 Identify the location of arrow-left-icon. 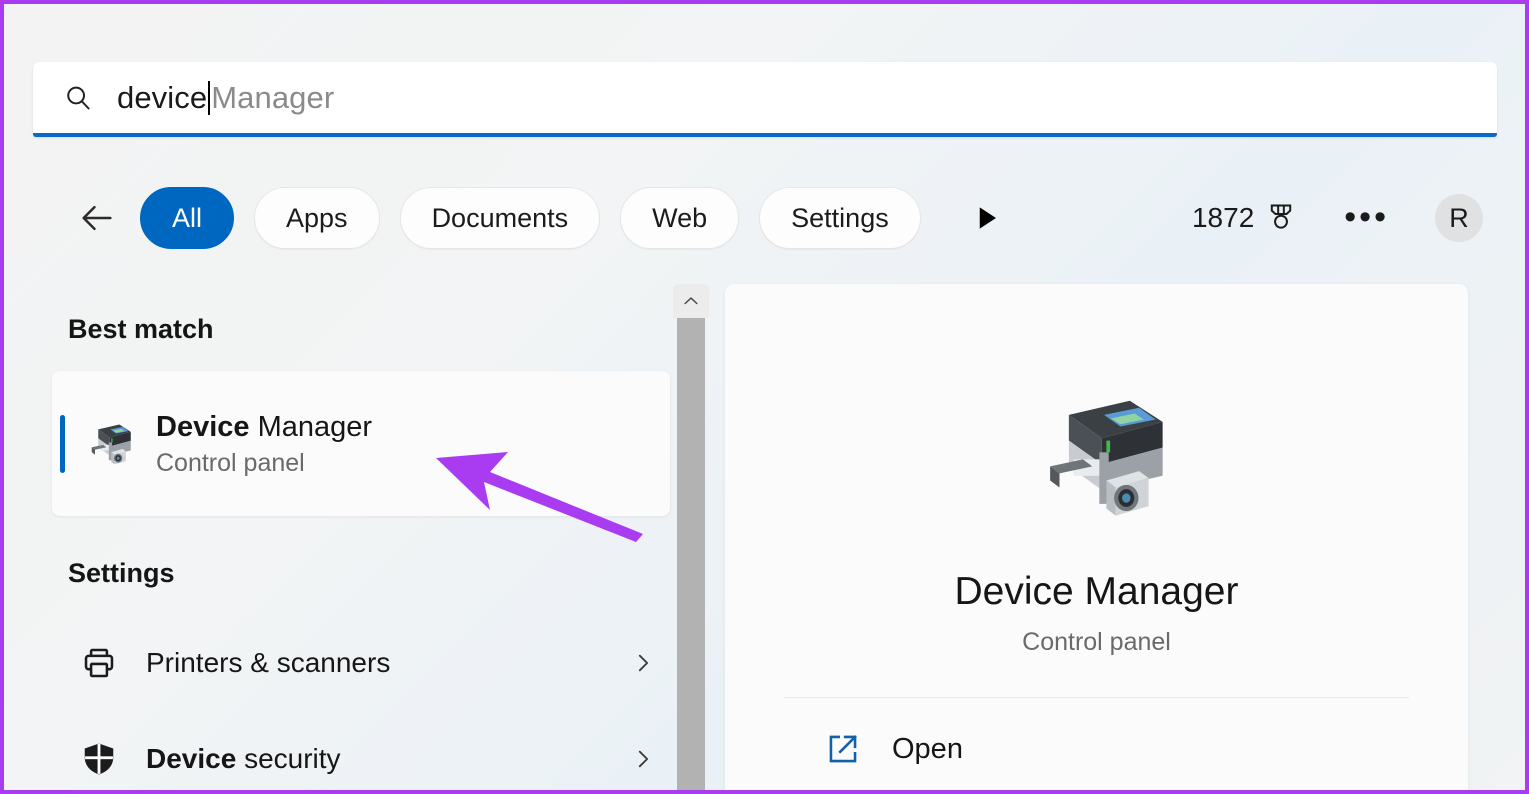
(97, 218).